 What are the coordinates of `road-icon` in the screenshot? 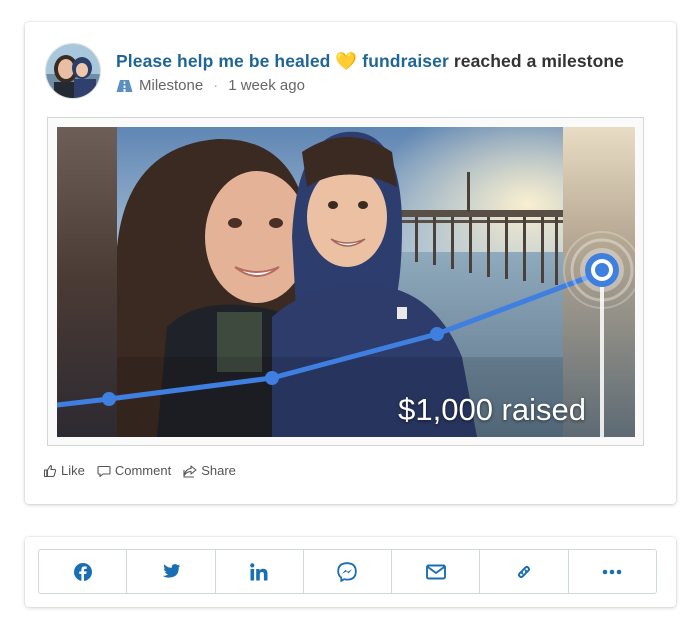 It's located at (124, 85).